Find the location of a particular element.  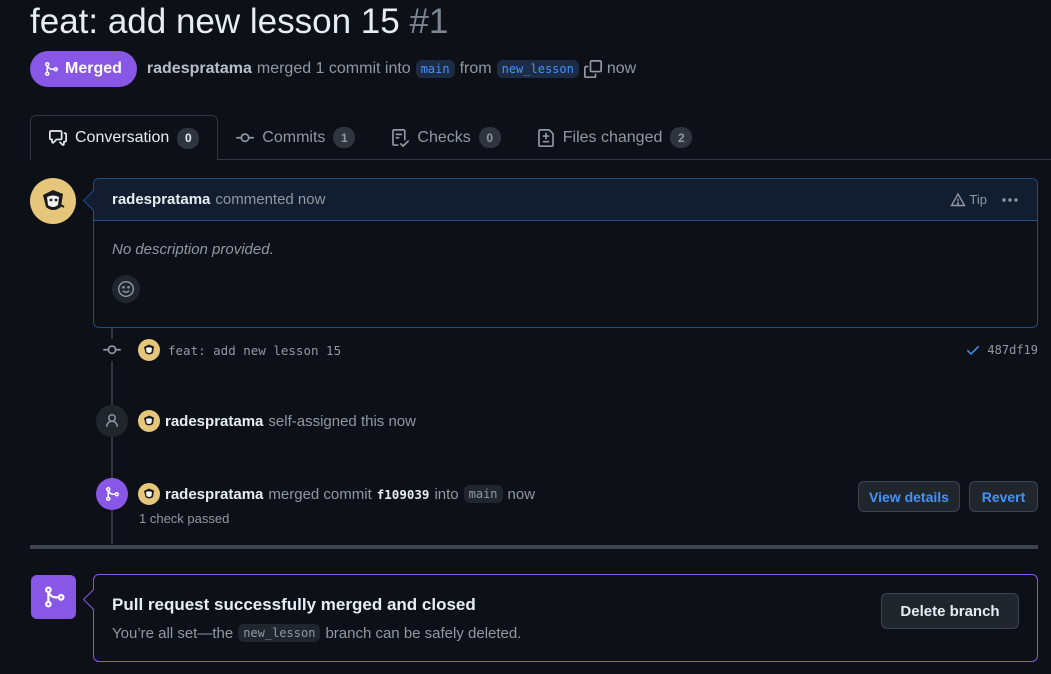

smiley-icon is located at coordinates (126, 289).